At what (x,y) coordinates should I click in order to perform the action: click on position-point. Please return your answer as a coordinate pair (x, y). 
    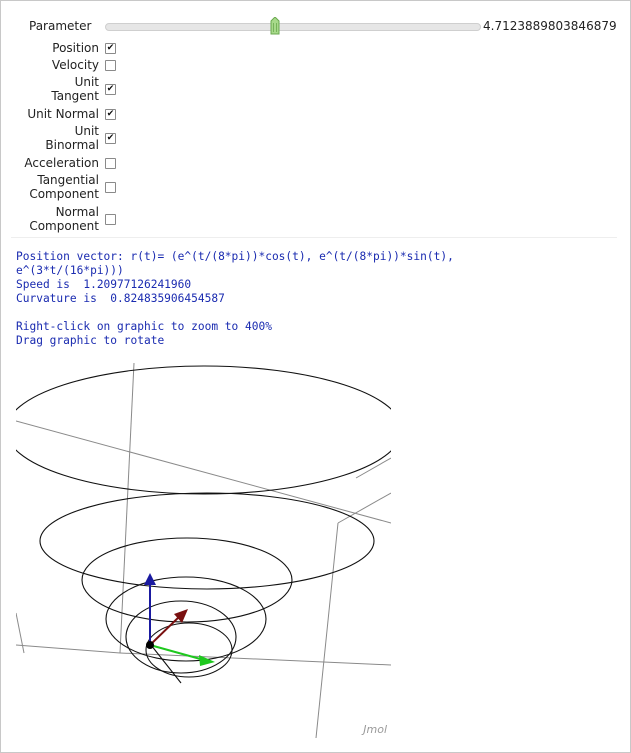
    Looking at the image, I should click on (150, 645).